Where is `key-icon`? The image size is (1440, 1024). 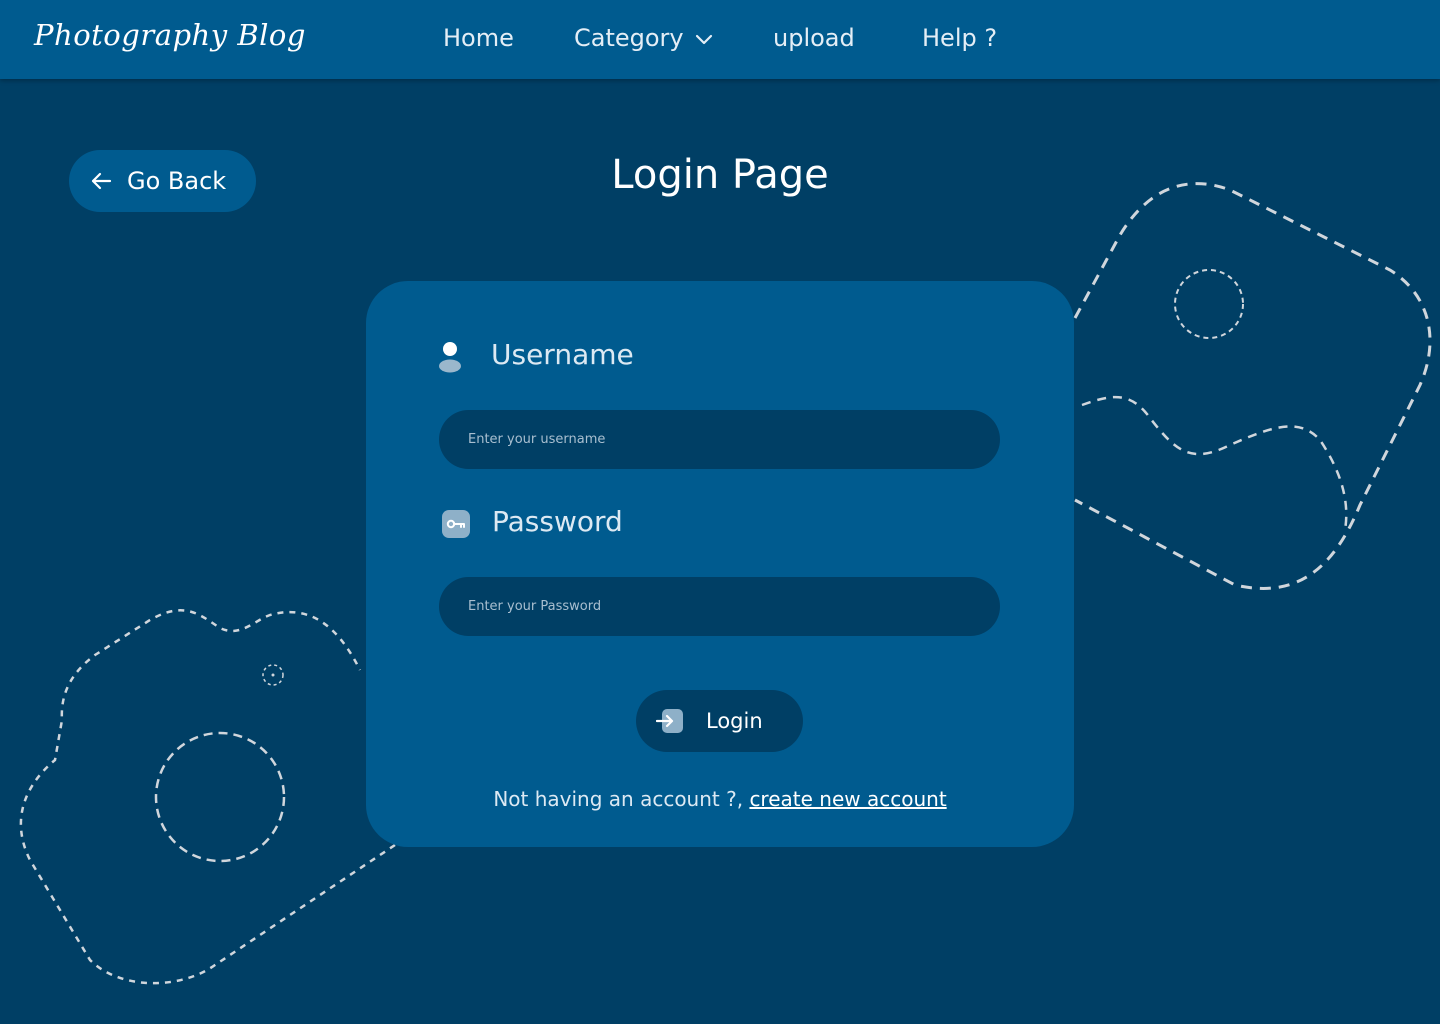
key-icon is located at coordinates (456, 524).